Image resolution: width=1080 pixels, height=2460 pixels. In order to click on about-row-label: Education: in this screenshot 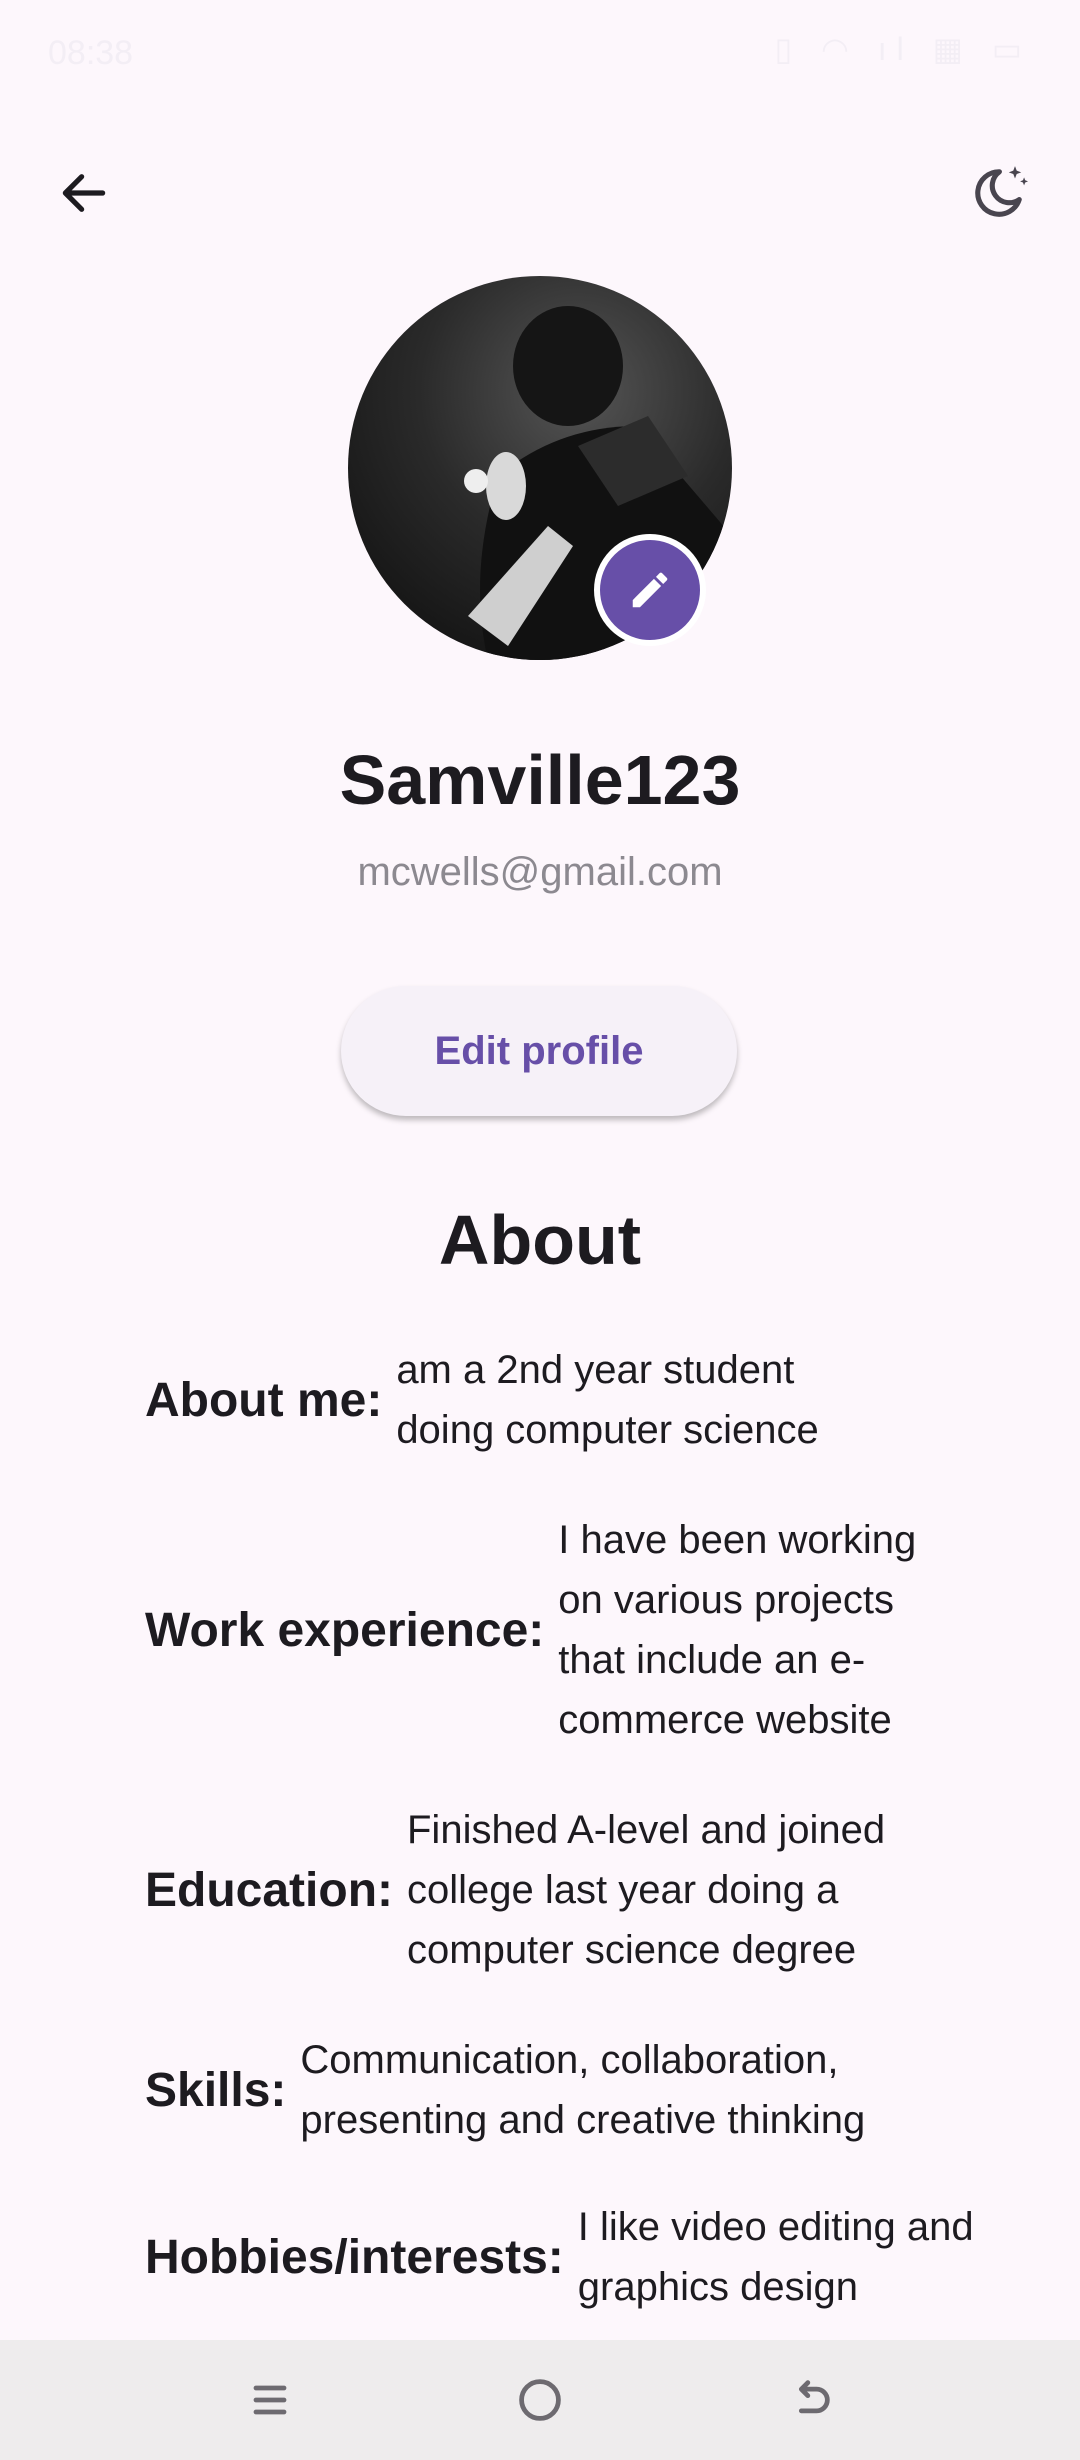, I will do `click(269, 1890)`.